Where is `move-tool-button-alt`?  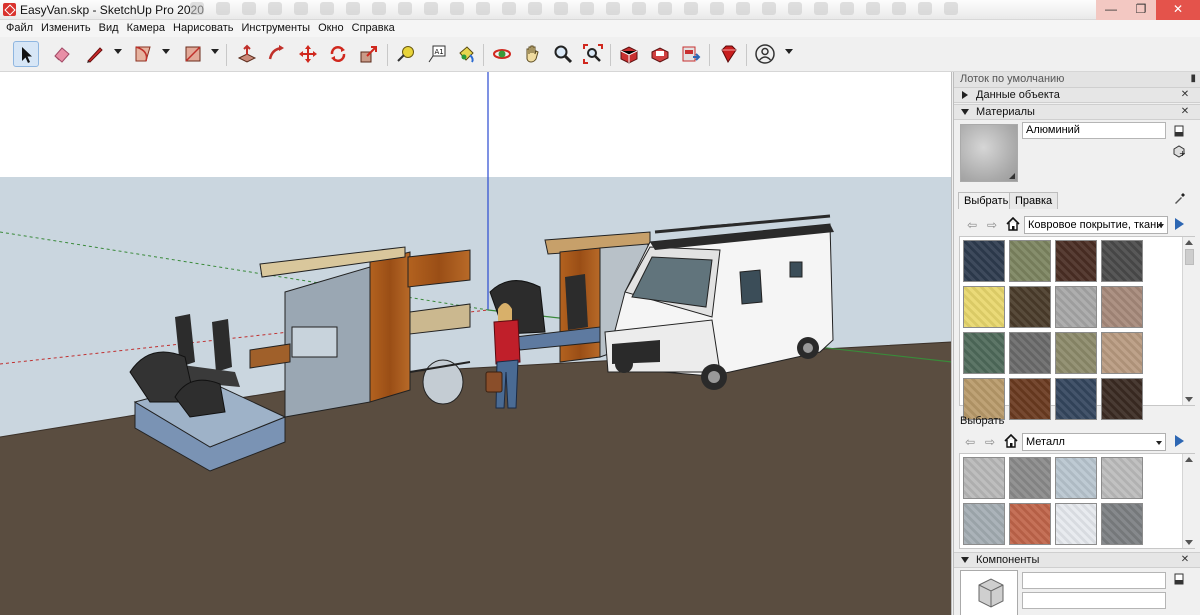 move-tool-button-alt is located at coordinates (277, 54).